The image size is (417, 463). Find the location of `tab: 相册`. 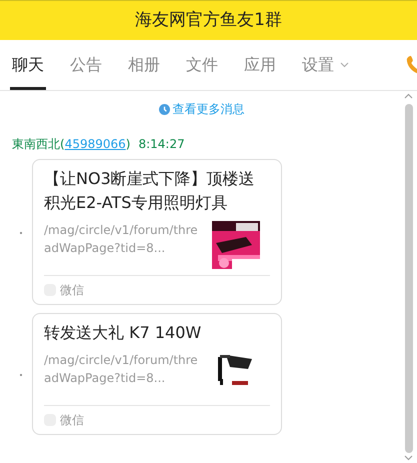

tab: 相册 is located at coordinates (144, 70).